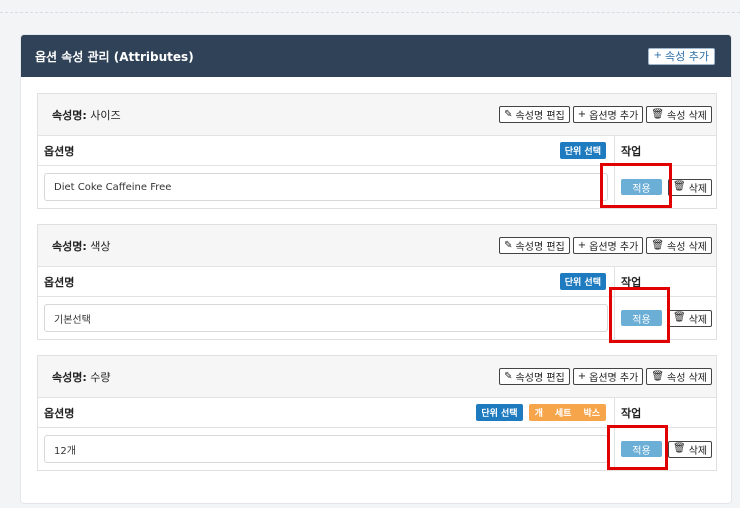 The image size is (740, 508). I want to click on unit-tag: 세트, so click(563, 412).